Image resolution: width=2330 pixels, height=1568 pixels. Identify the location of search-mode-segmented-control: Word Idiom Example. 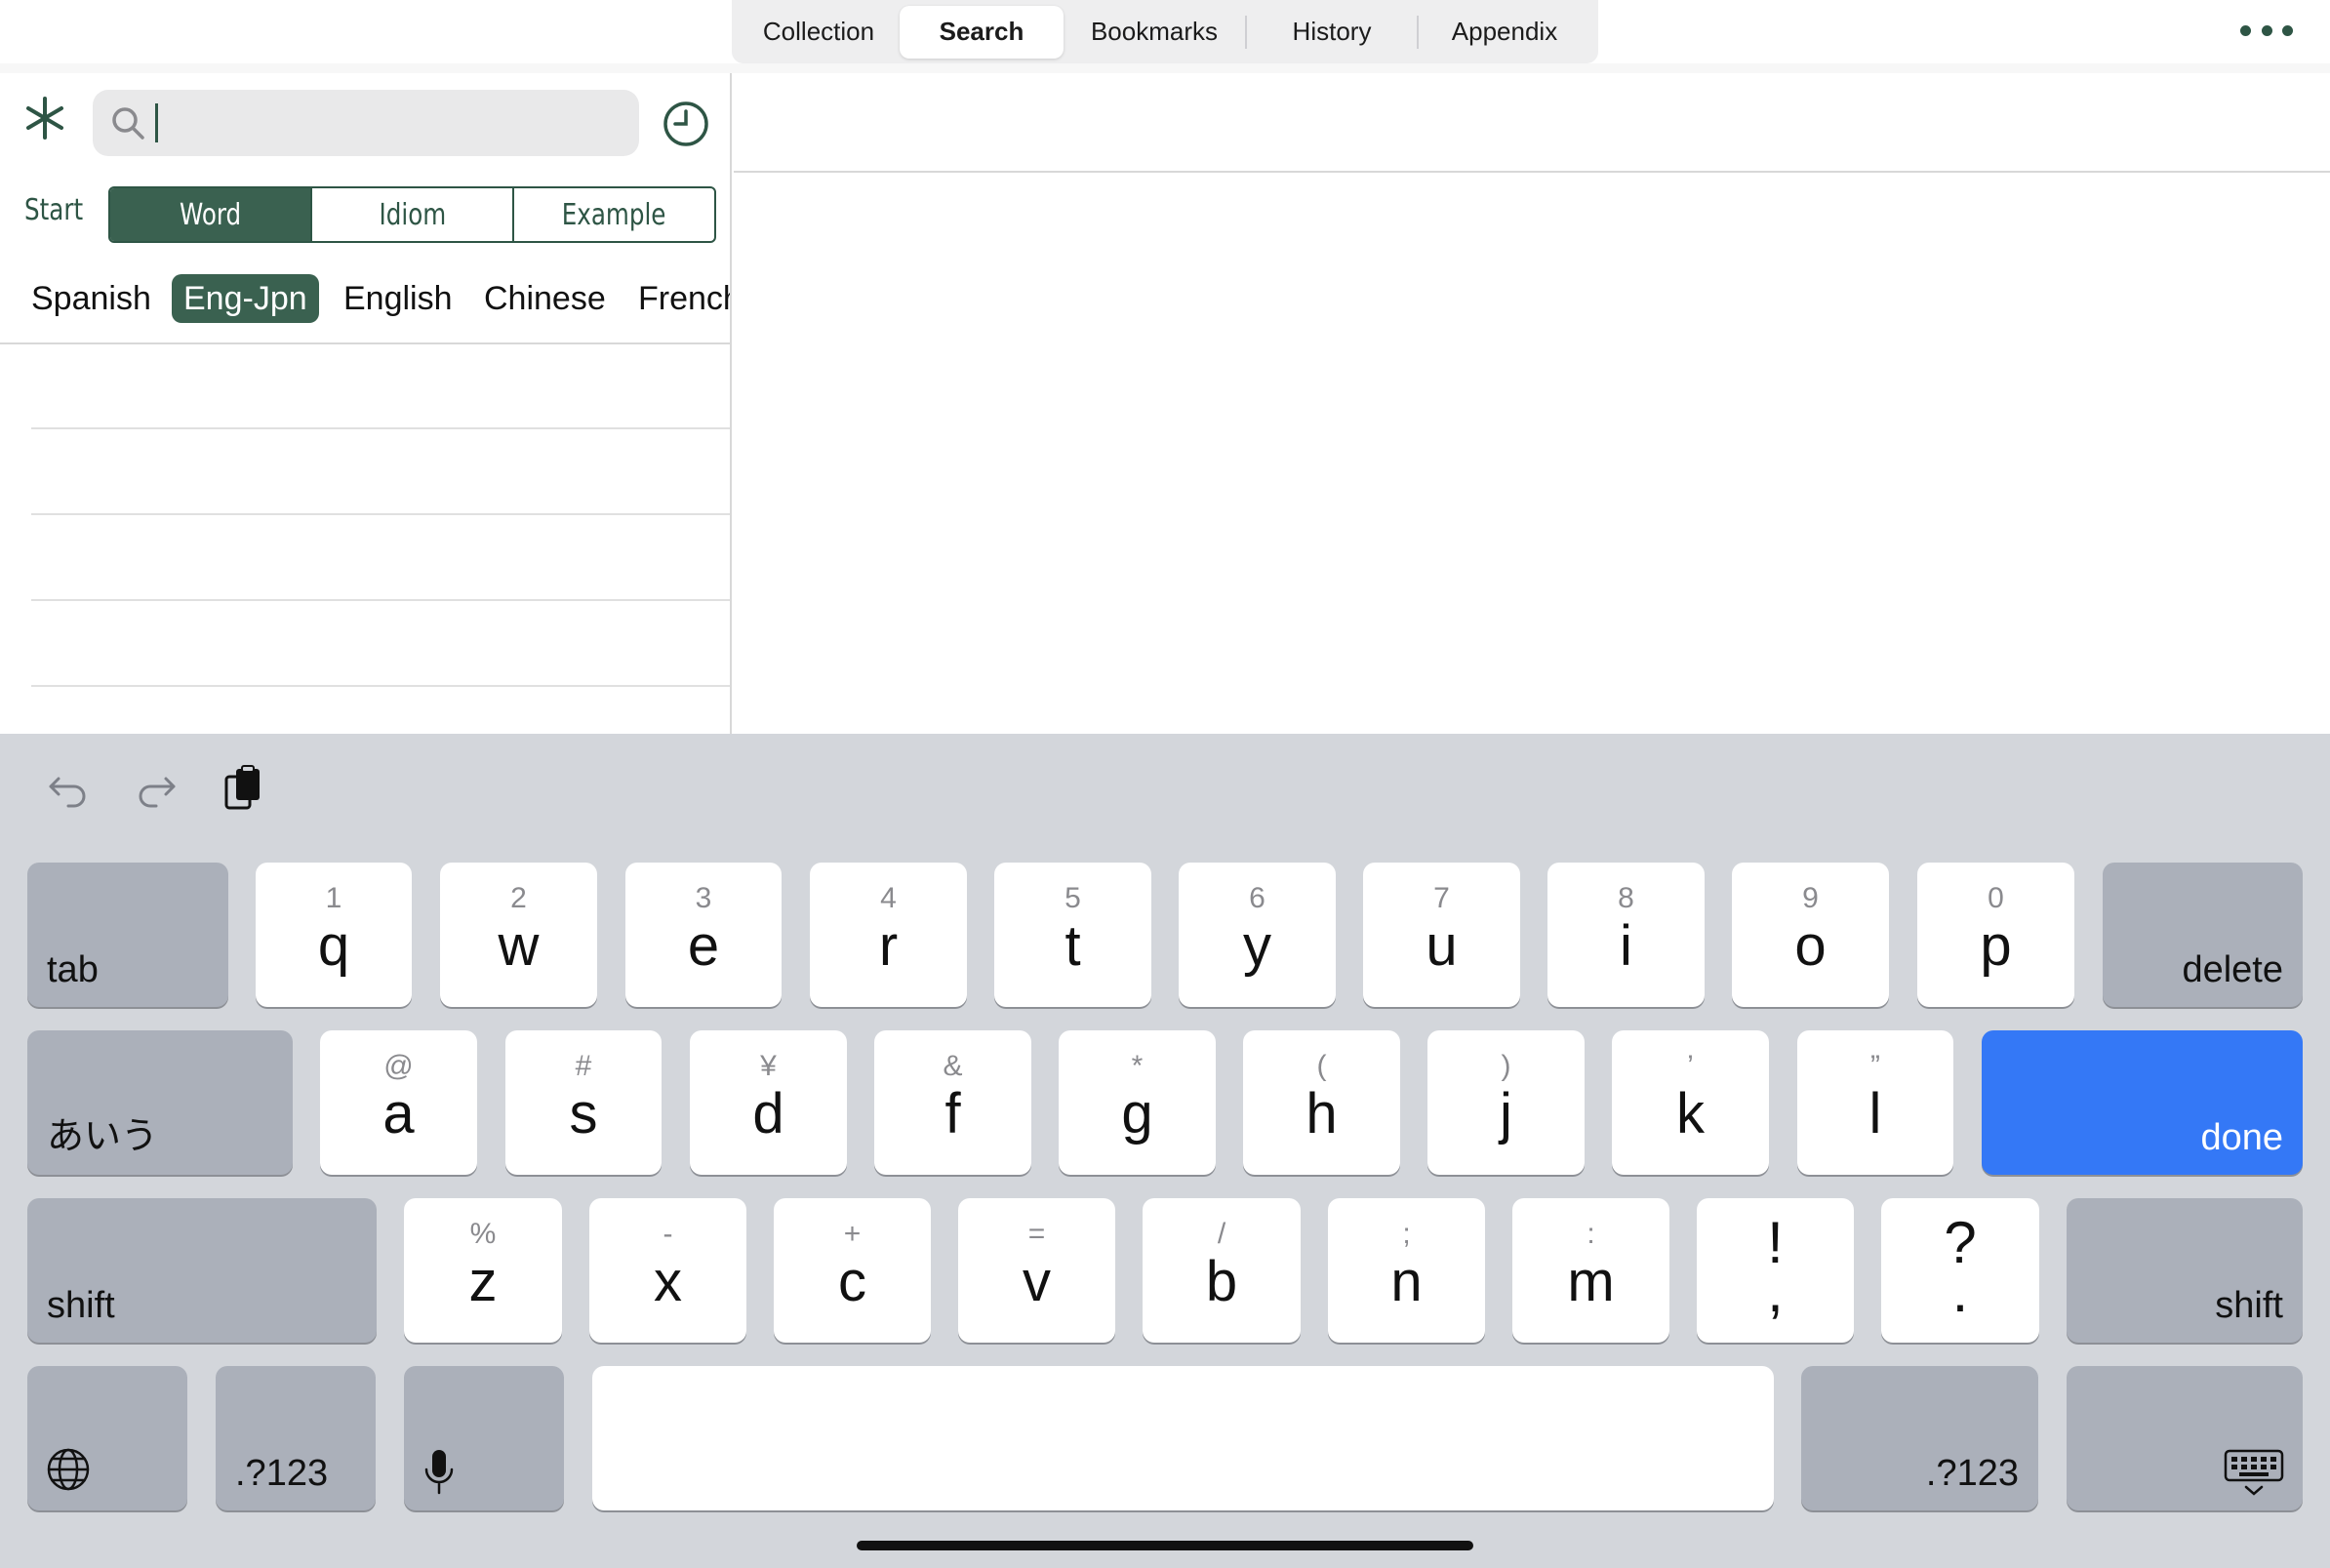
(412, 214).